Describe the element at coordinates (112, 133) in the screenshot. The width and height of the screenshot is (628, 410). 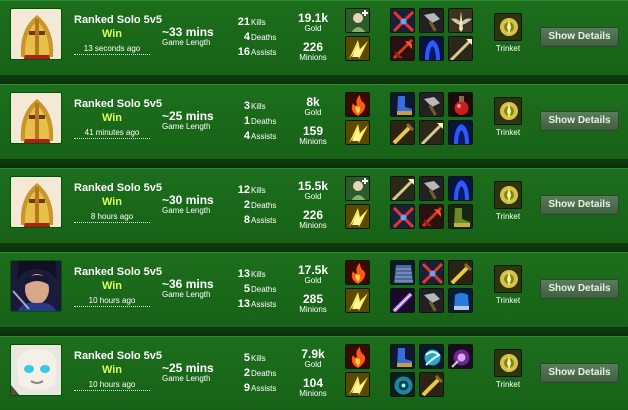
I see `time-ago: 41 minutes ago` at that location.